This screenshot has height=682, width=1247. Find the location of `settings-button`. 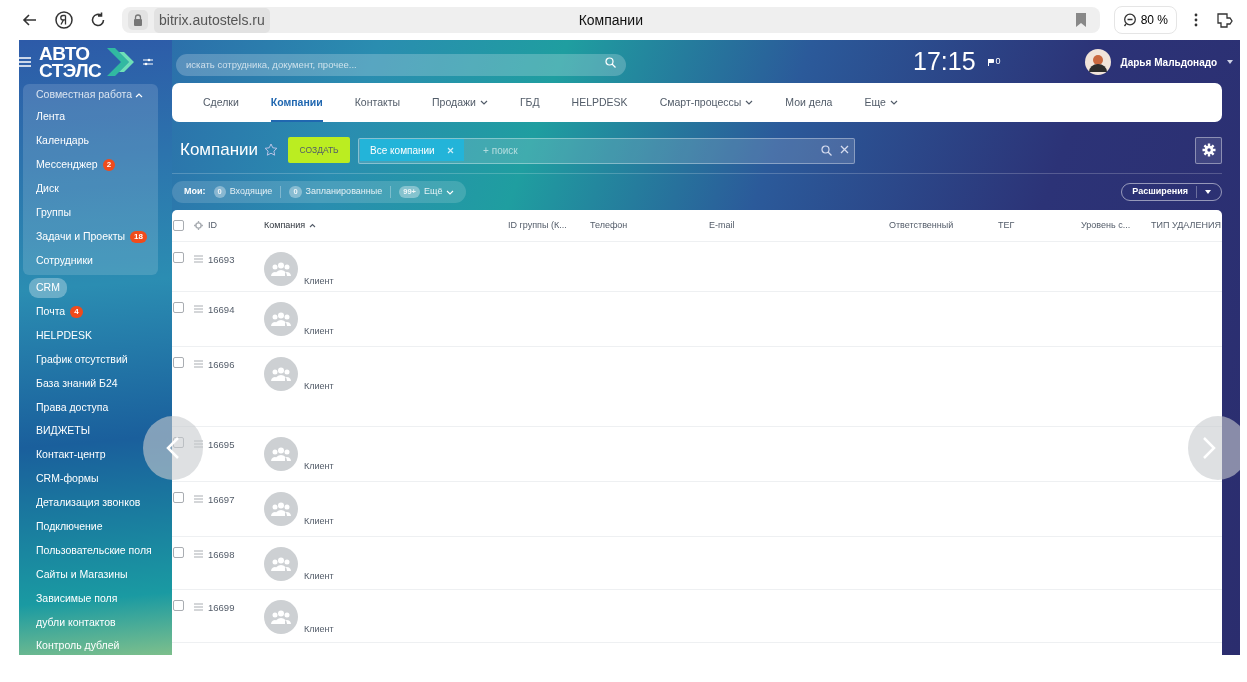

settings-button is located at coordinates (1208, 150).